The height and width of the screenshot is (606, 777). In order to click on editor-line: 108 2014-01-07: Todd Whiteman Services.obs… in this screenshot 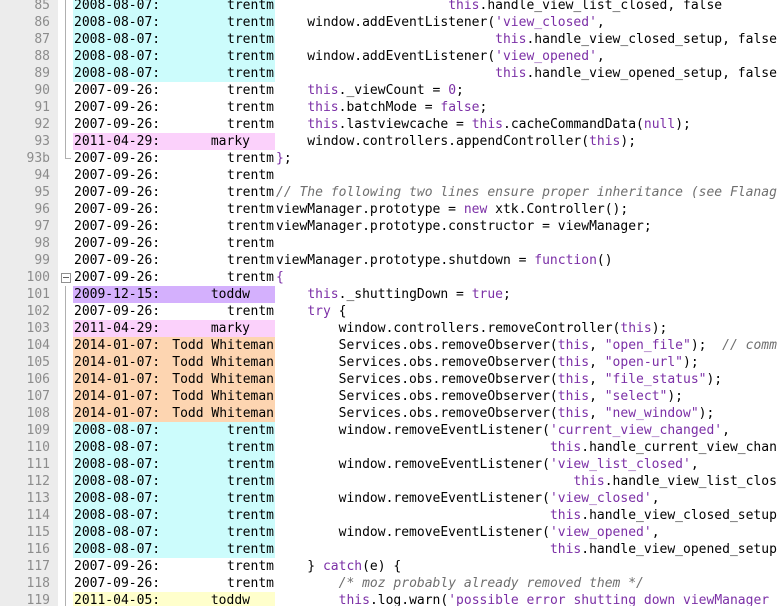, I will do `click(388, 413)`.